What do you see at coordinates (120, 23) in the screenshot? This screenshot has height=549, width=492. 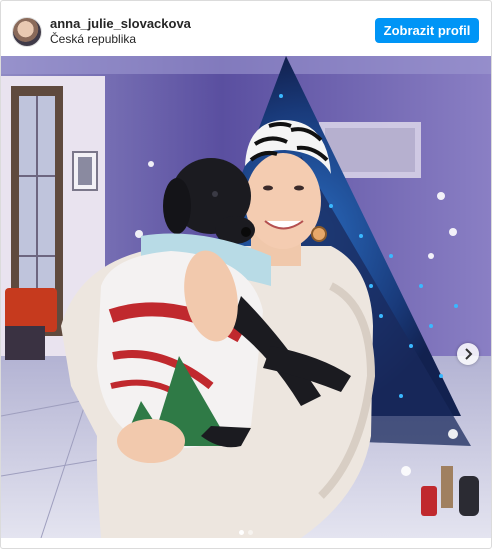 I see `username-link: anna_julie_slovackova` at bounding box center [120, 23].